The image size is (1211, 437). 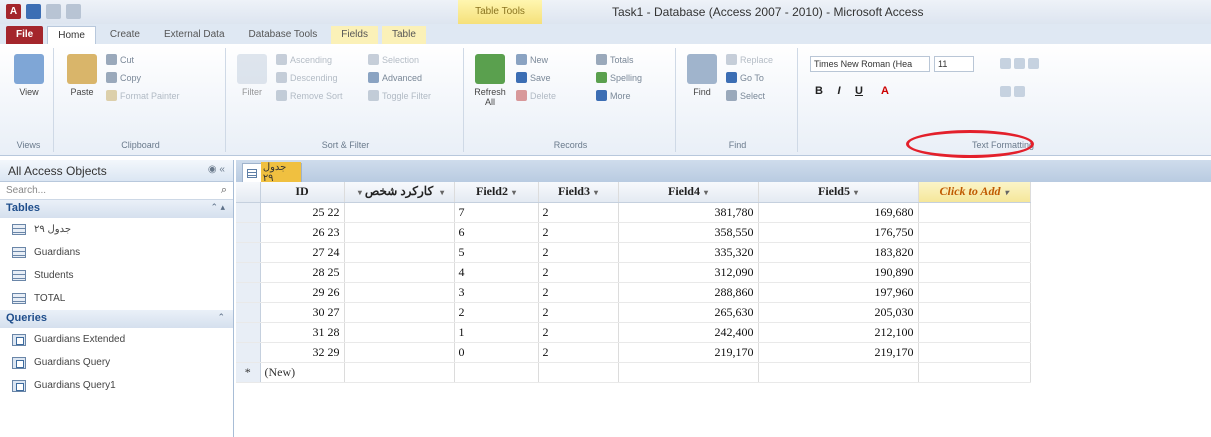 What do you see at coordinates (688, 192) in the screenshot?
I see `column-header-field4: Field4 ▾` at bounding box center [688, 192].